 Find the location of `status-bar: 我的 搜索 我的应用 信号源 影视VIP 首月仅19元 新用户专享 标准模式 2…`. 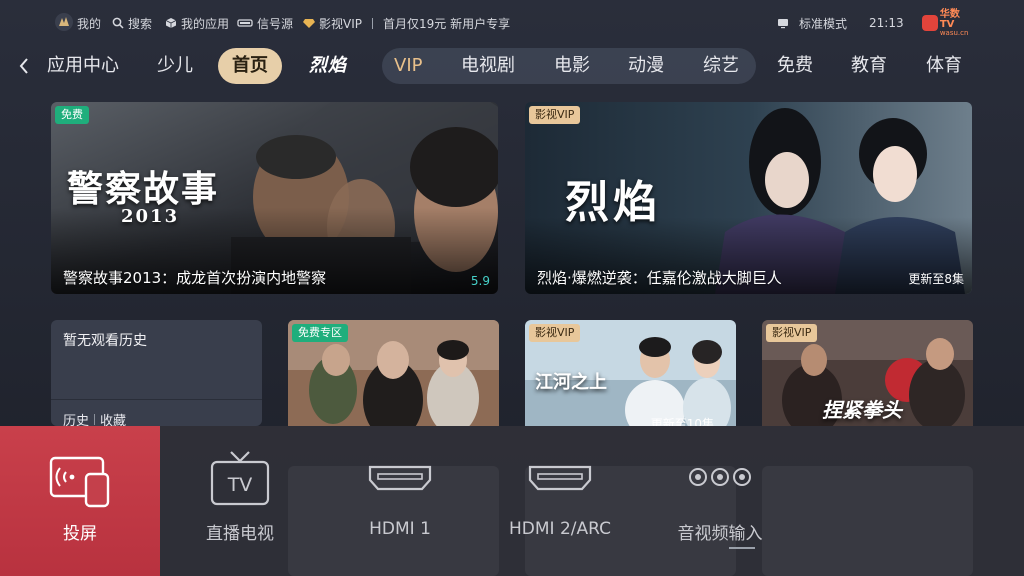

status-bar: 我的 搜索 我的应用 信号源 影视VIP 首月仅19元 新用户专享 标准模式 2… is located at coordinates (512, 22).